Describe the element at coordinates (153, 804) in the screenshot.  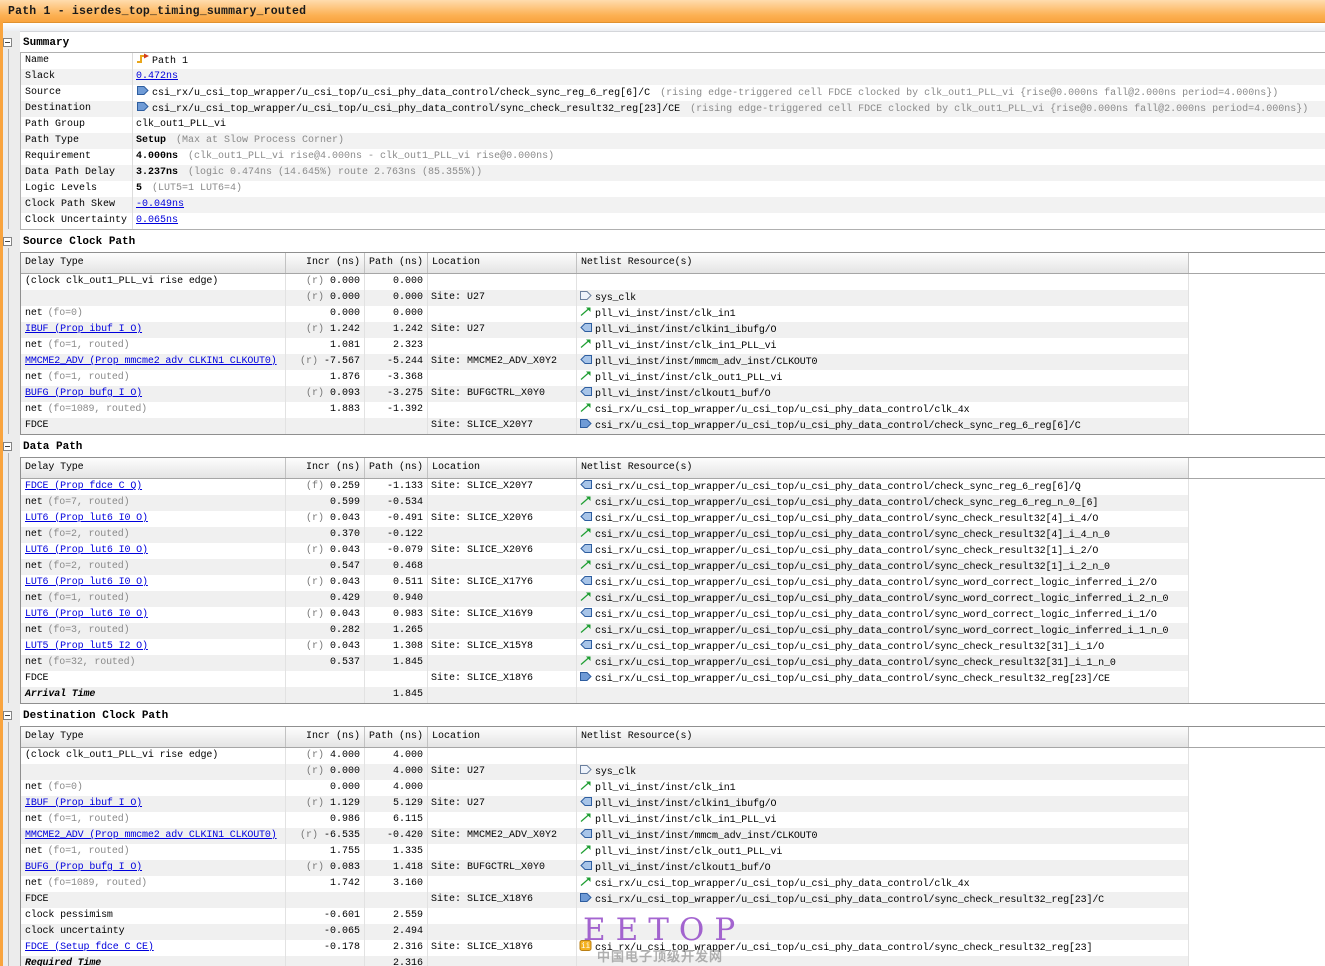
I see `delay-type-cell: IBUF (Prop ibuf I O)` at that location.